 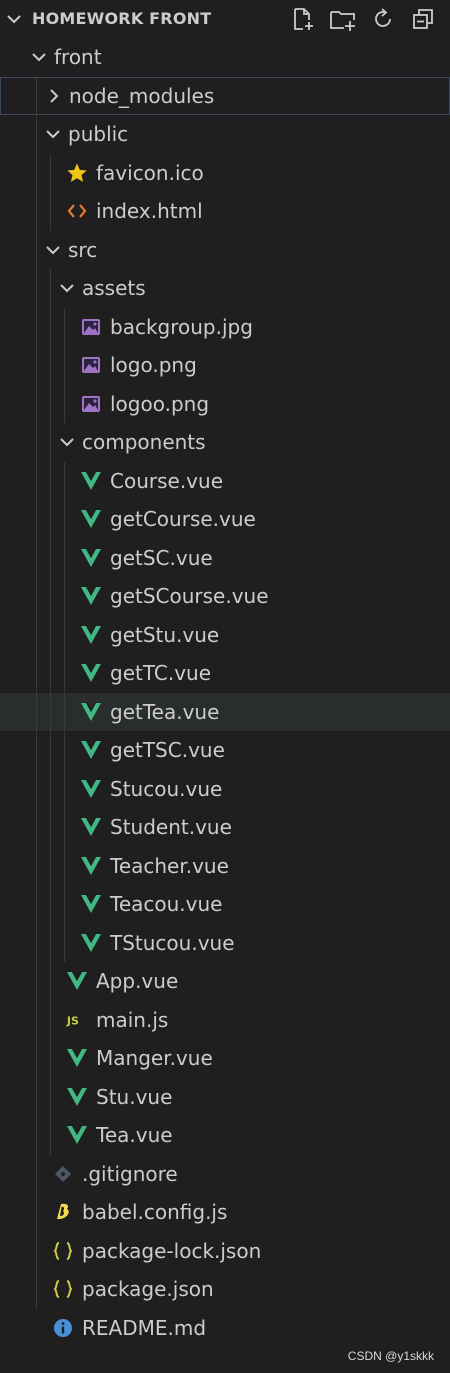 What do you see at coordinates (72, 1020) in the screenshot?
I see `svg-text: JS` at bounding box center [72, 1020].